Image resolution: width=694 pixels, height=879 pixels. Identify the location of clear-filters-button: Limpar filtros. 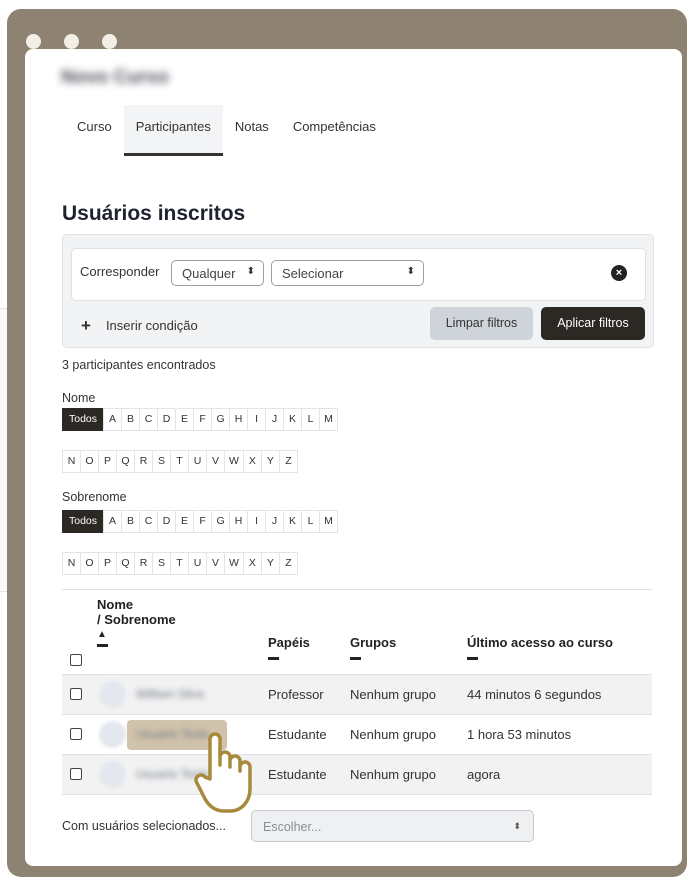
(481, 323).